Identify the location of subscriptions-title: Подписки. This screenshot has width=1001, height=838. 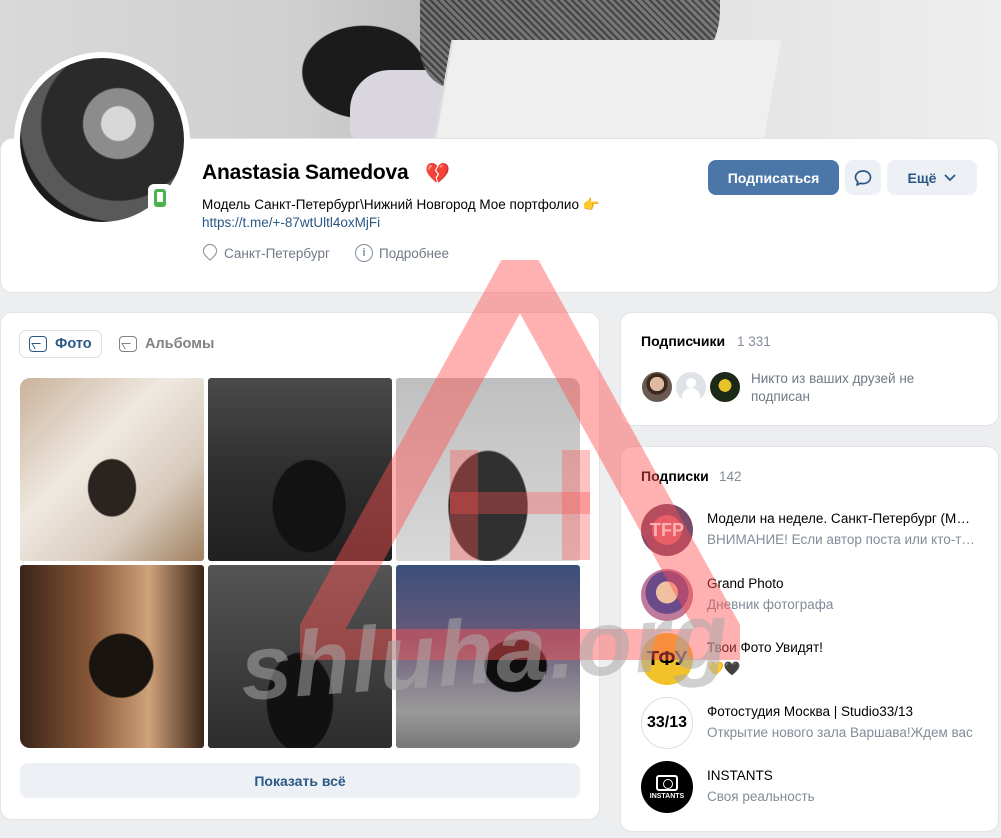
(675, 476).